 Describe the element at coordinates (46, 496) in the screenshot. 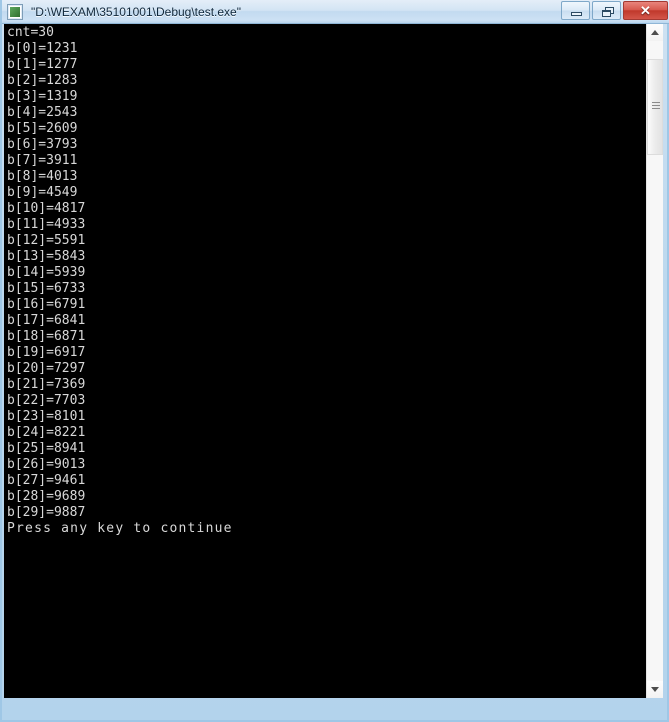

I see `console-line: b[28]=9689` at that location.